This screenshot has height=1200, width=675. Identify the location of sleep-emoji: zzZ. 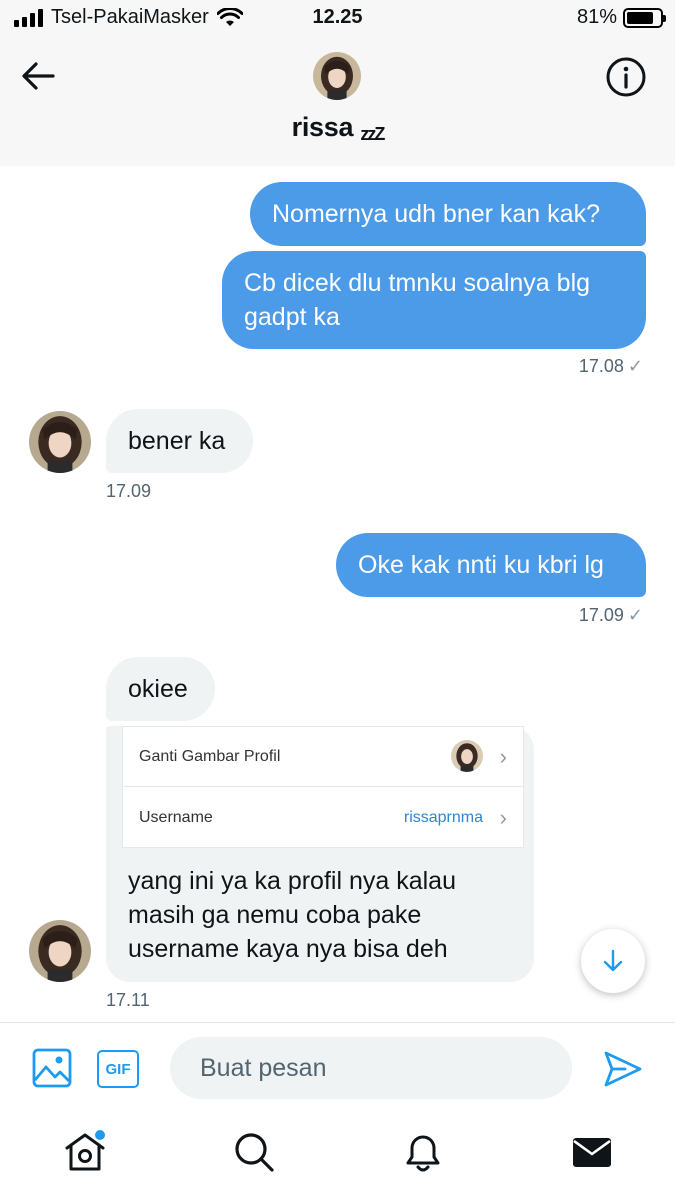
(372, 134).